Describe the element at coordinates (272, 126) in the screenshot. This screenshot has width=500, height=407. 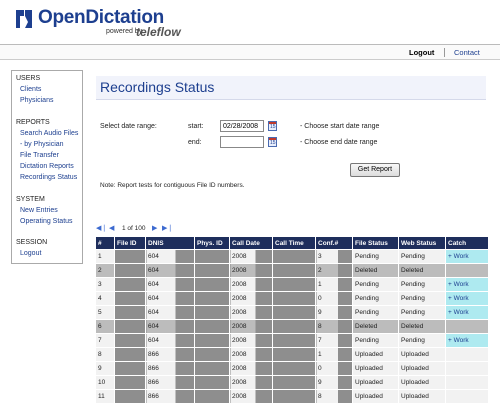
I see `start-calendar-icon` at that location.